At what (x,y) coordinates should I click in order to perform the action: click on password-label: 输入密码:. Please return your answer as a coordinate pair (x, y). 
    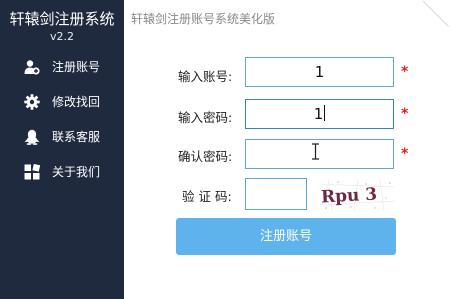
    Looking at the image, I should click on (205, 117).